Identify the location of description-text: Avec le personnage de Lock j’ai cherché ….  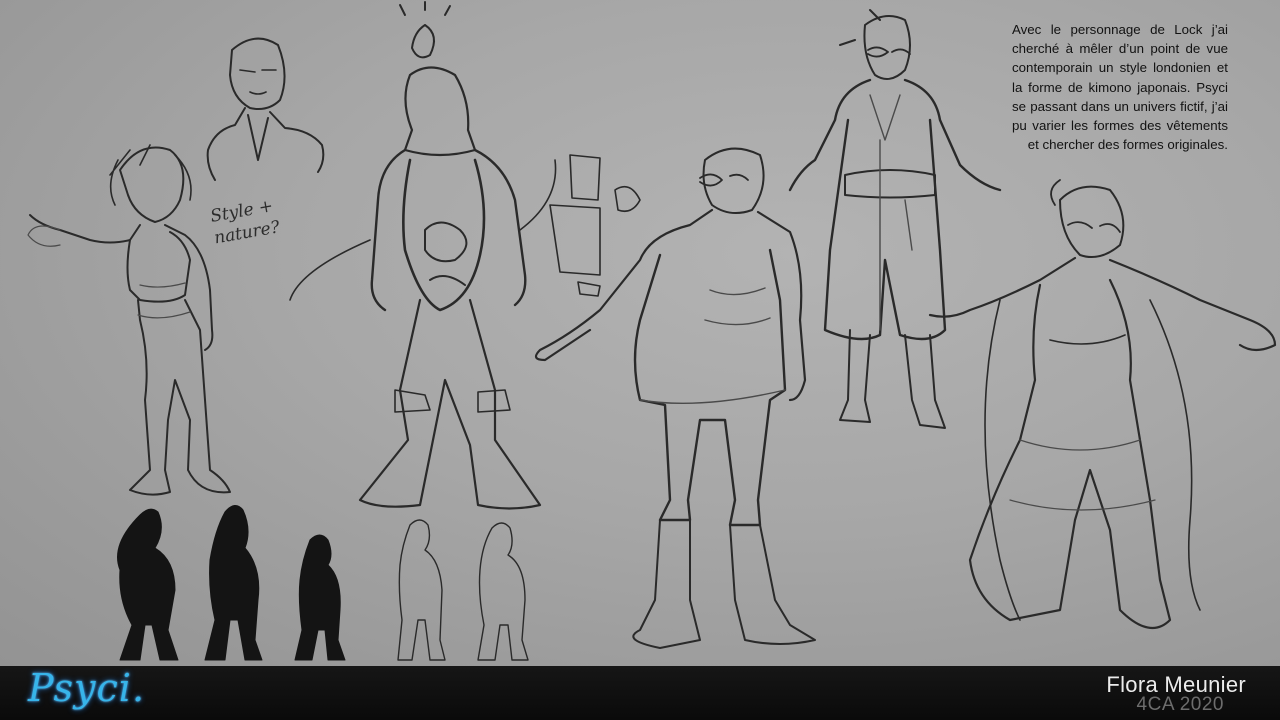
(1120, 87).